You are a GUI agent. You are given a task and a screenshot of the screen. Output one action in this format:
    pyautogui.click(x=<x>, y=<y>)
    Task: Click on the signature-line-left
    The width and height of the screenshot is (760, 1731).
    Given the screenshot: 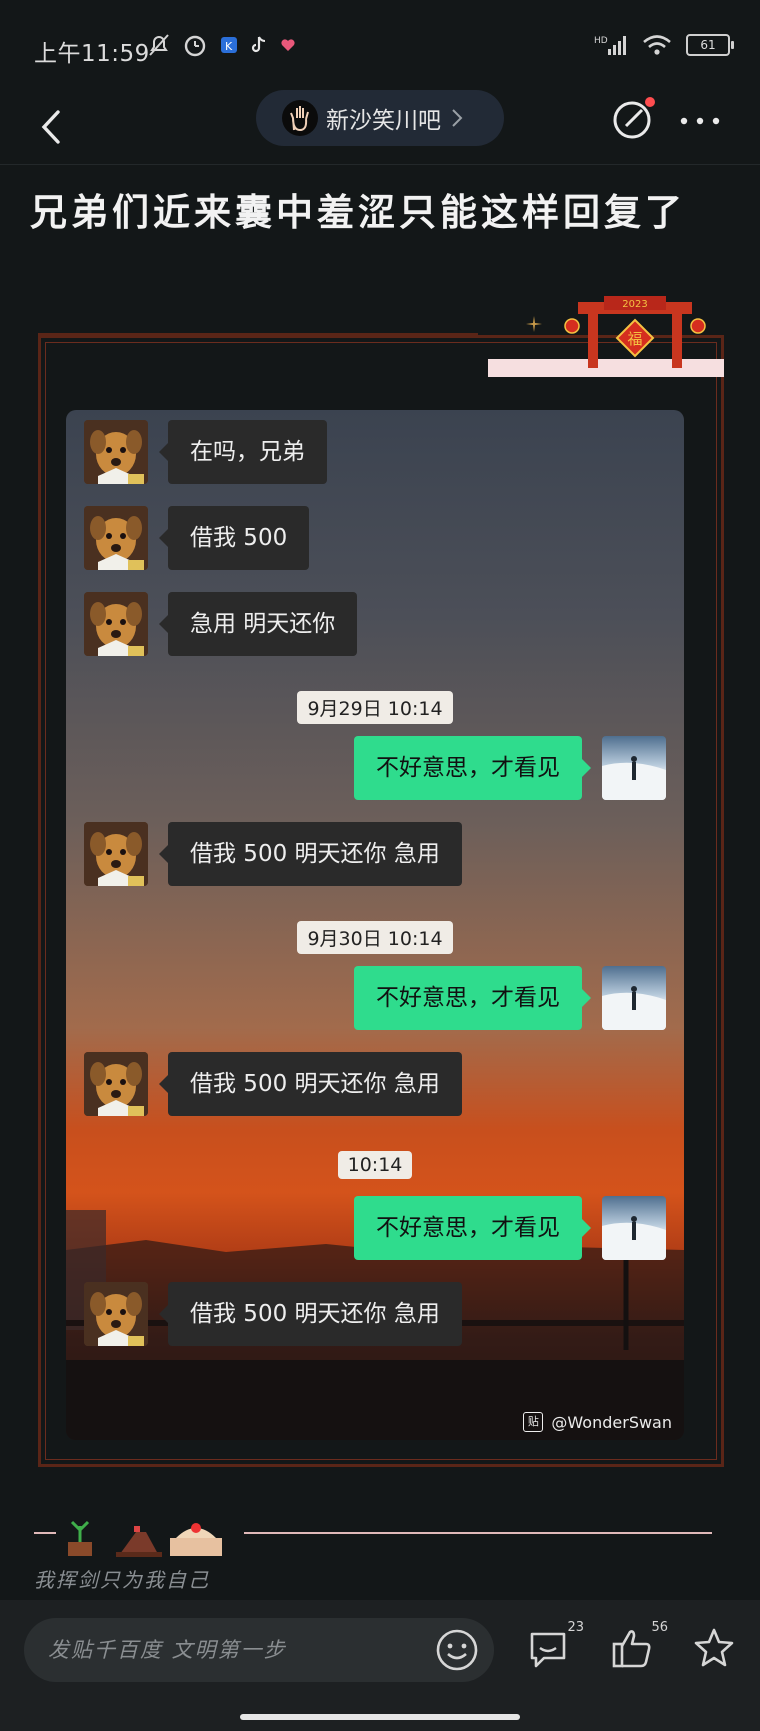 What is the action you would take?
    pyautogui.click(x=45, y=1533)
    